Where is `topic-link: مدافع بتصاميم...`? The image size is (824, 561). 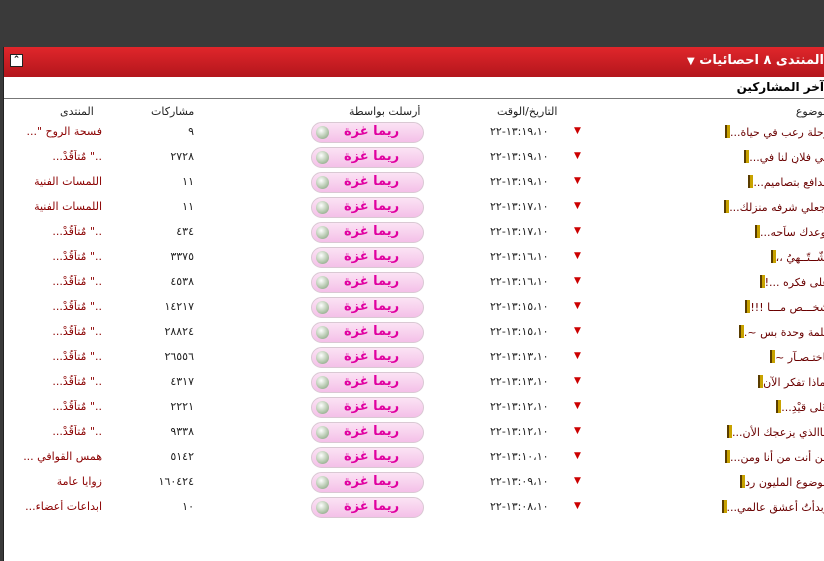
topic-link: مدافع بتصاميم... is located at coordinates (726, 182).